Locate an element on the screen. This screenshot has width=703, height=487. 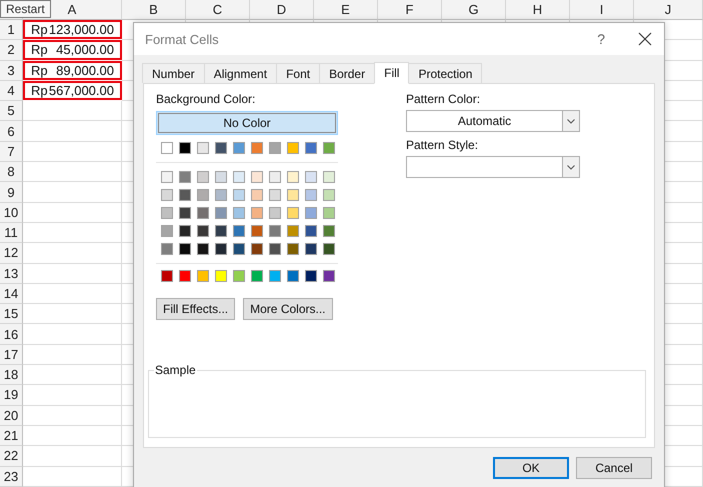
tab: Alignment is located at coordinates (241, 73).